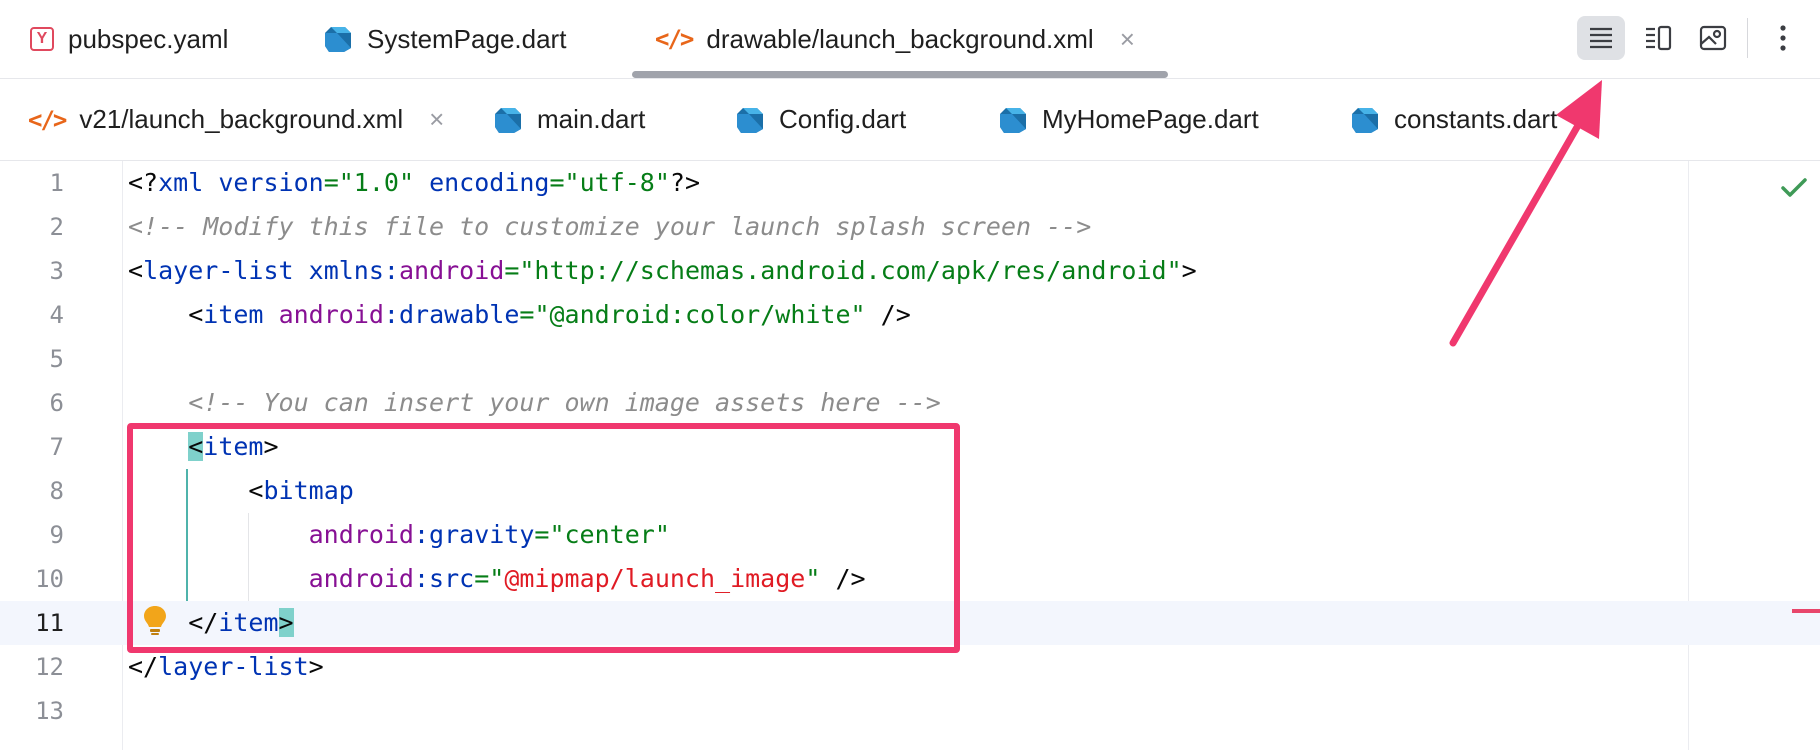  What do you see at coordinates (489, 534) in the screenshot?
I see `code-text: android:gravity="center"` at bounding box center [489, 534].